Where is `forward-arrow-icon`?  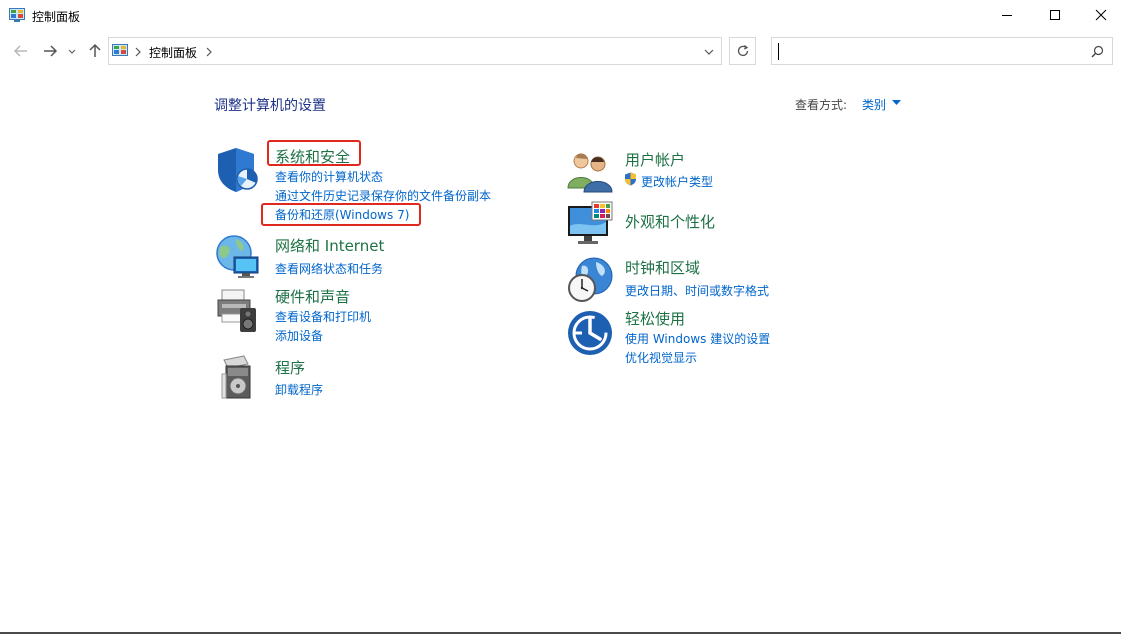
forward-arrow-icon is located at coordinates (51, 51).